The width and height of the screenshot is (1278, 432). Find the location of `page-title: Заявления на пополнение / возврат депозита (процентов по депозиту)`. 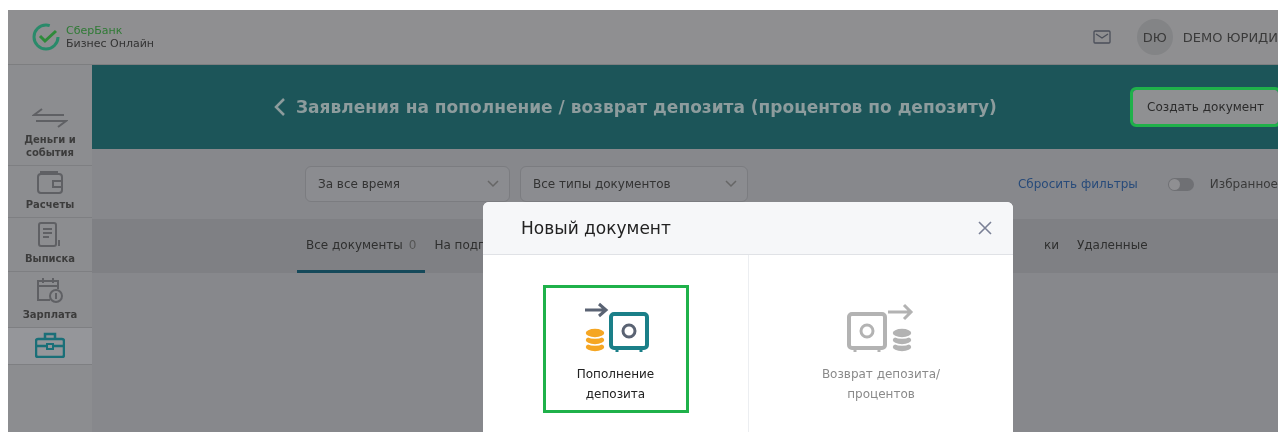

page-title: Заявления на пополнение / возврат депозита (процентов по депозиту) is located at coordinates (646, 107).